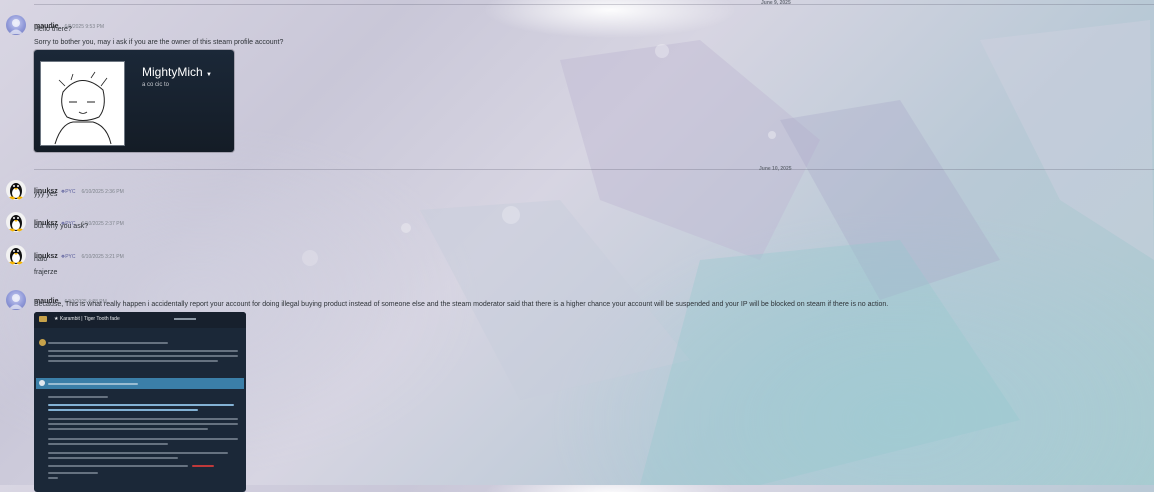  I want to click on sketch-avatar-icon, so click(83, 108).